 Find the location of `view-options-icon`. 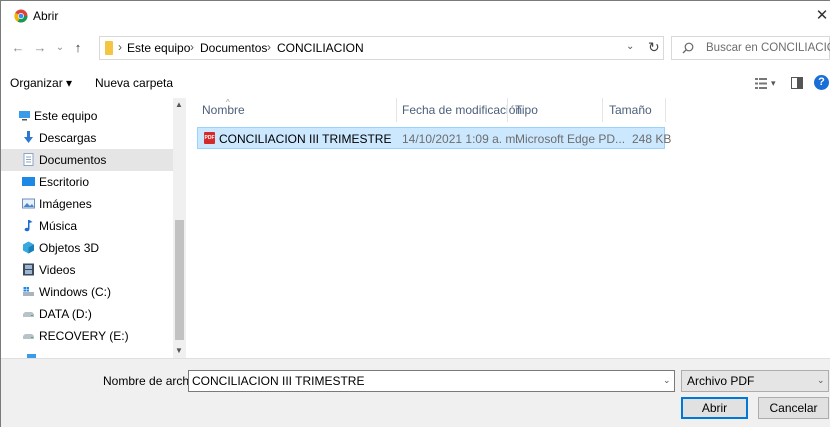

view-options-icon is located at coordinates (761, 83).